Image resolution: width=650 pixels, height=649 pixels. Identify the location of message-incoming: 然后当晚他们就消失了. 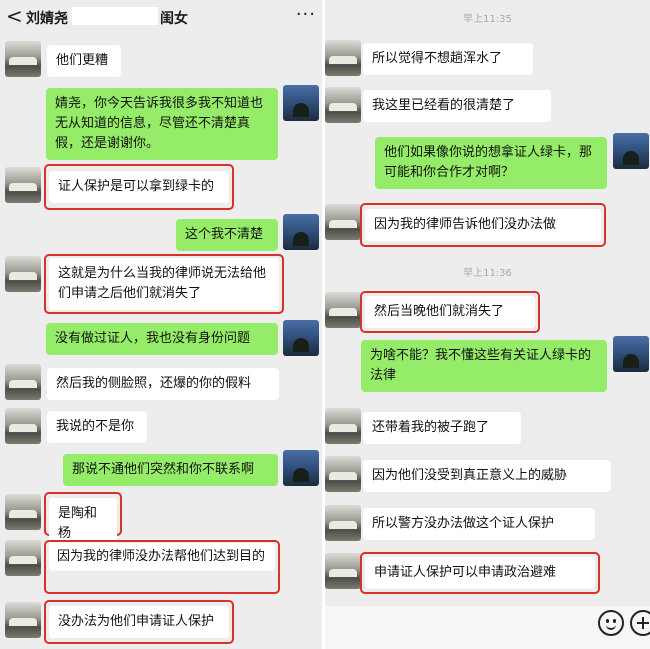
(450, 312).